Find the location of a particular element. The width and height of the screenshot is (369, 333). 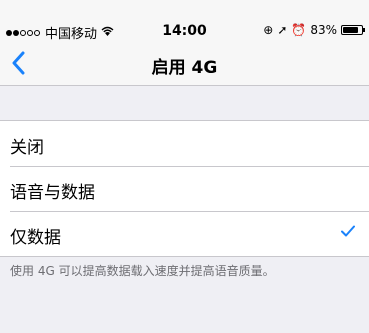

status-bar: 中国移动 14:00 ⊕ ➚ ⏰ 83% is located at coordinates (184, 21).